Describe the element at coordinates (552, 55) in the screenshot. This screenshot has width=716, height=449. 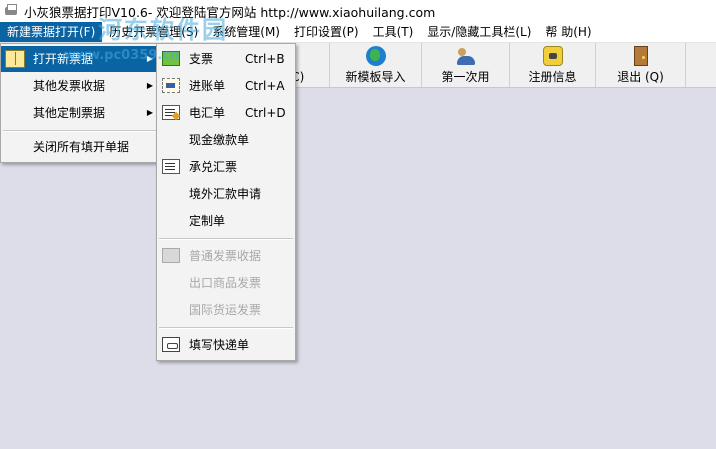
I see `phone-icon` at that location.